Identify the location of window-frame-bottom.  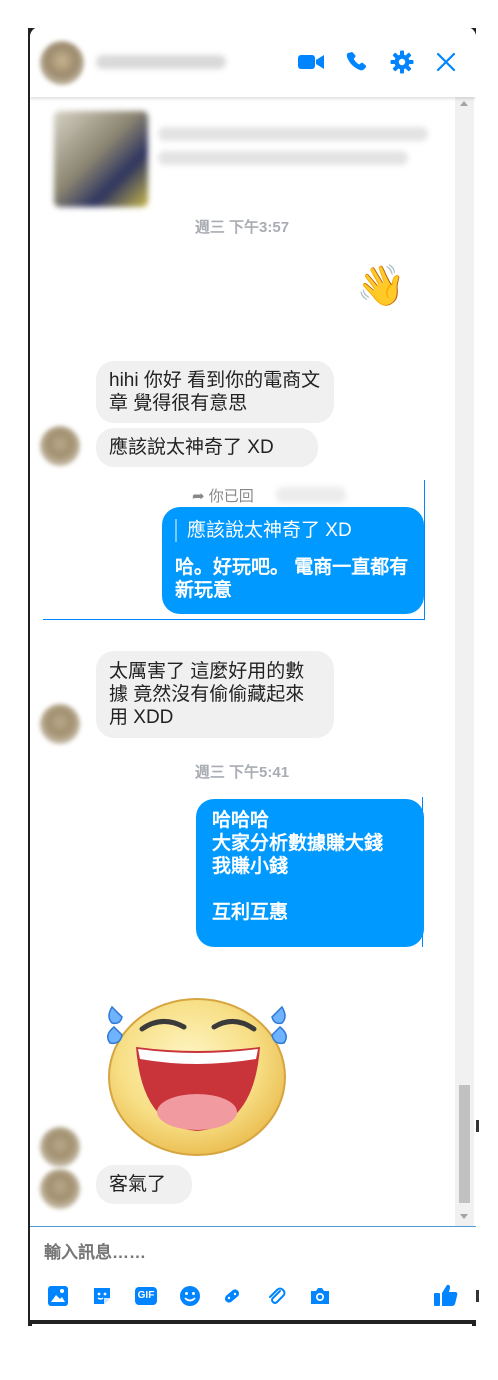
(252, 1322).